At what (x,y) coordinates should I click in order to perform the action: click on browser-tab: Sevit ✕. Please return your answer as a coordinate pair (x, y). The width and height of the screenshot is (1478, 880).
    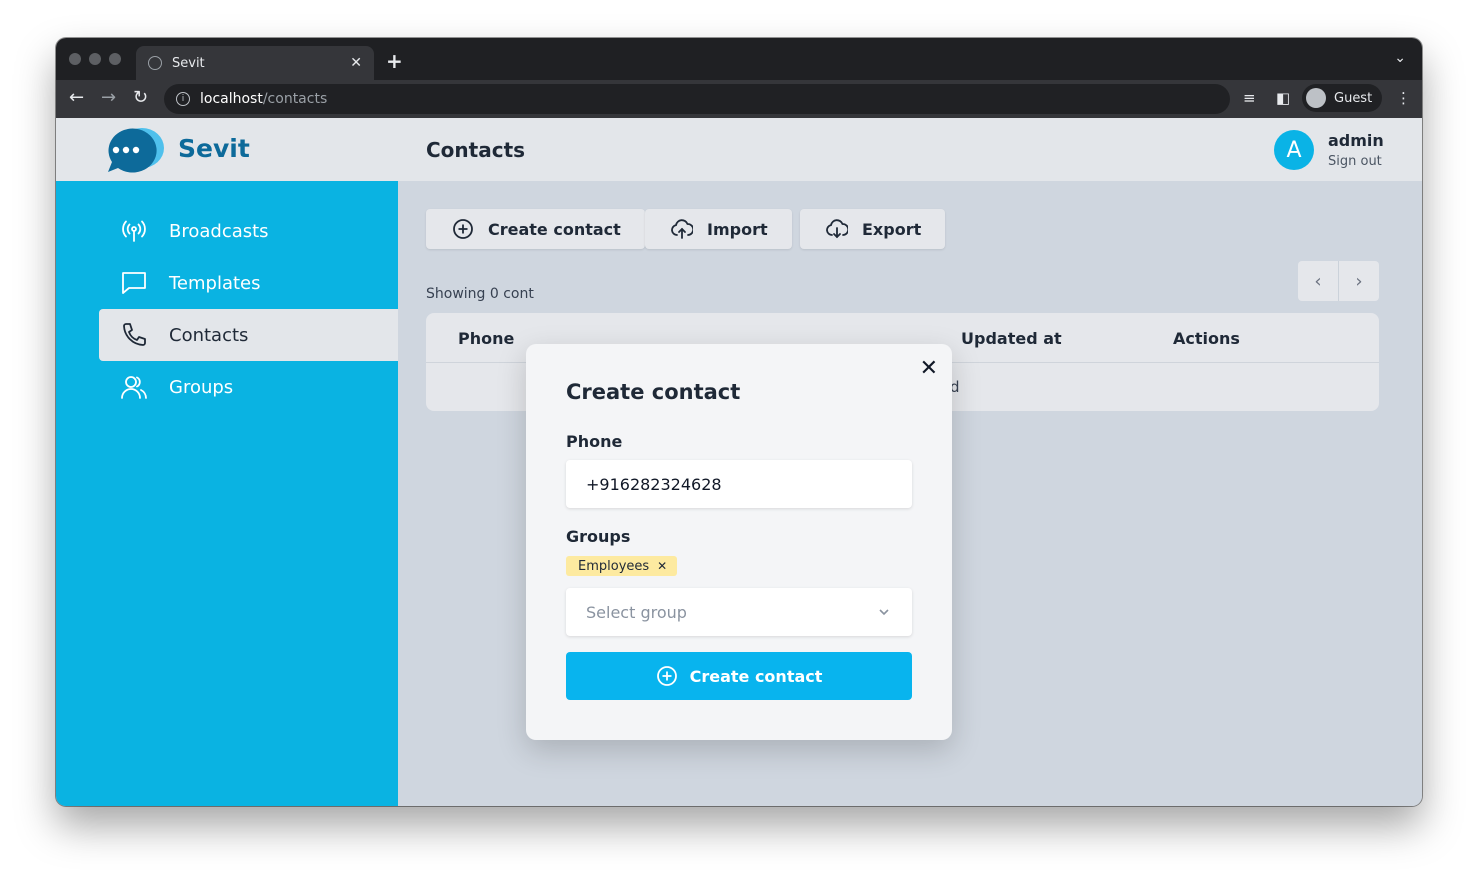
    Looking at the image, I should click on (255, 63).